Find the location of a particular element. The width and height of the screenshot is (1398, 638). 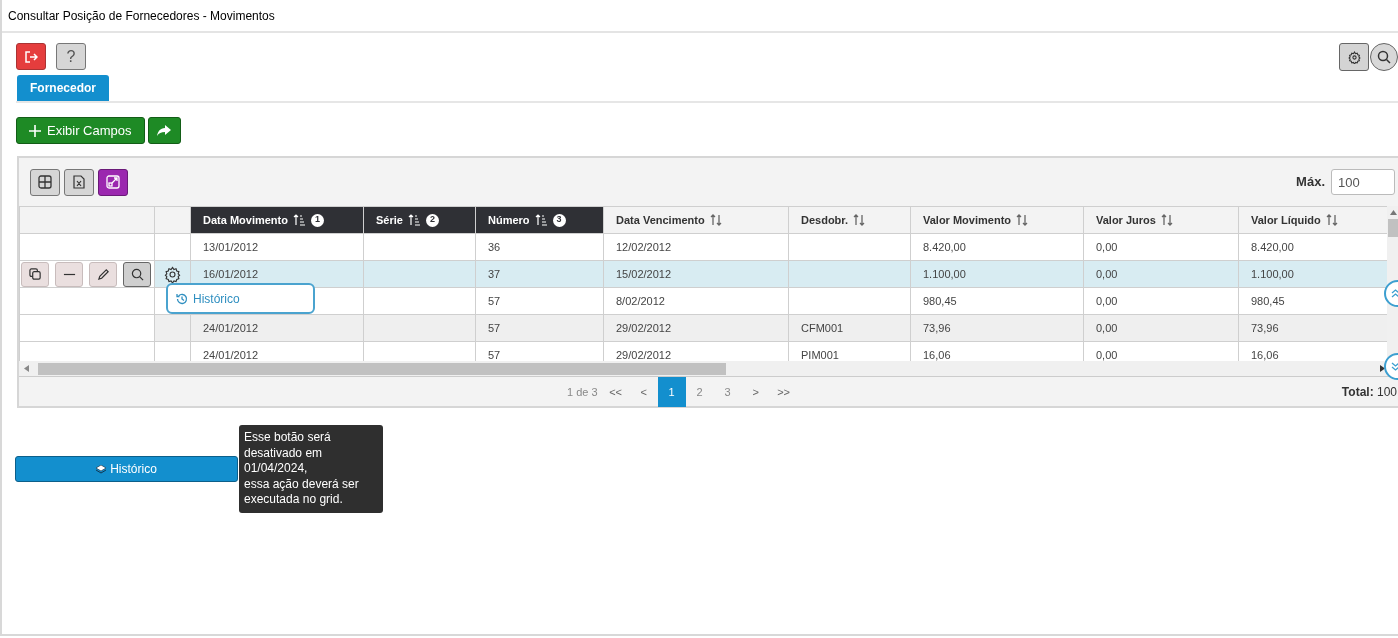

previous-page-button: < is located at coordinates (643, 392).